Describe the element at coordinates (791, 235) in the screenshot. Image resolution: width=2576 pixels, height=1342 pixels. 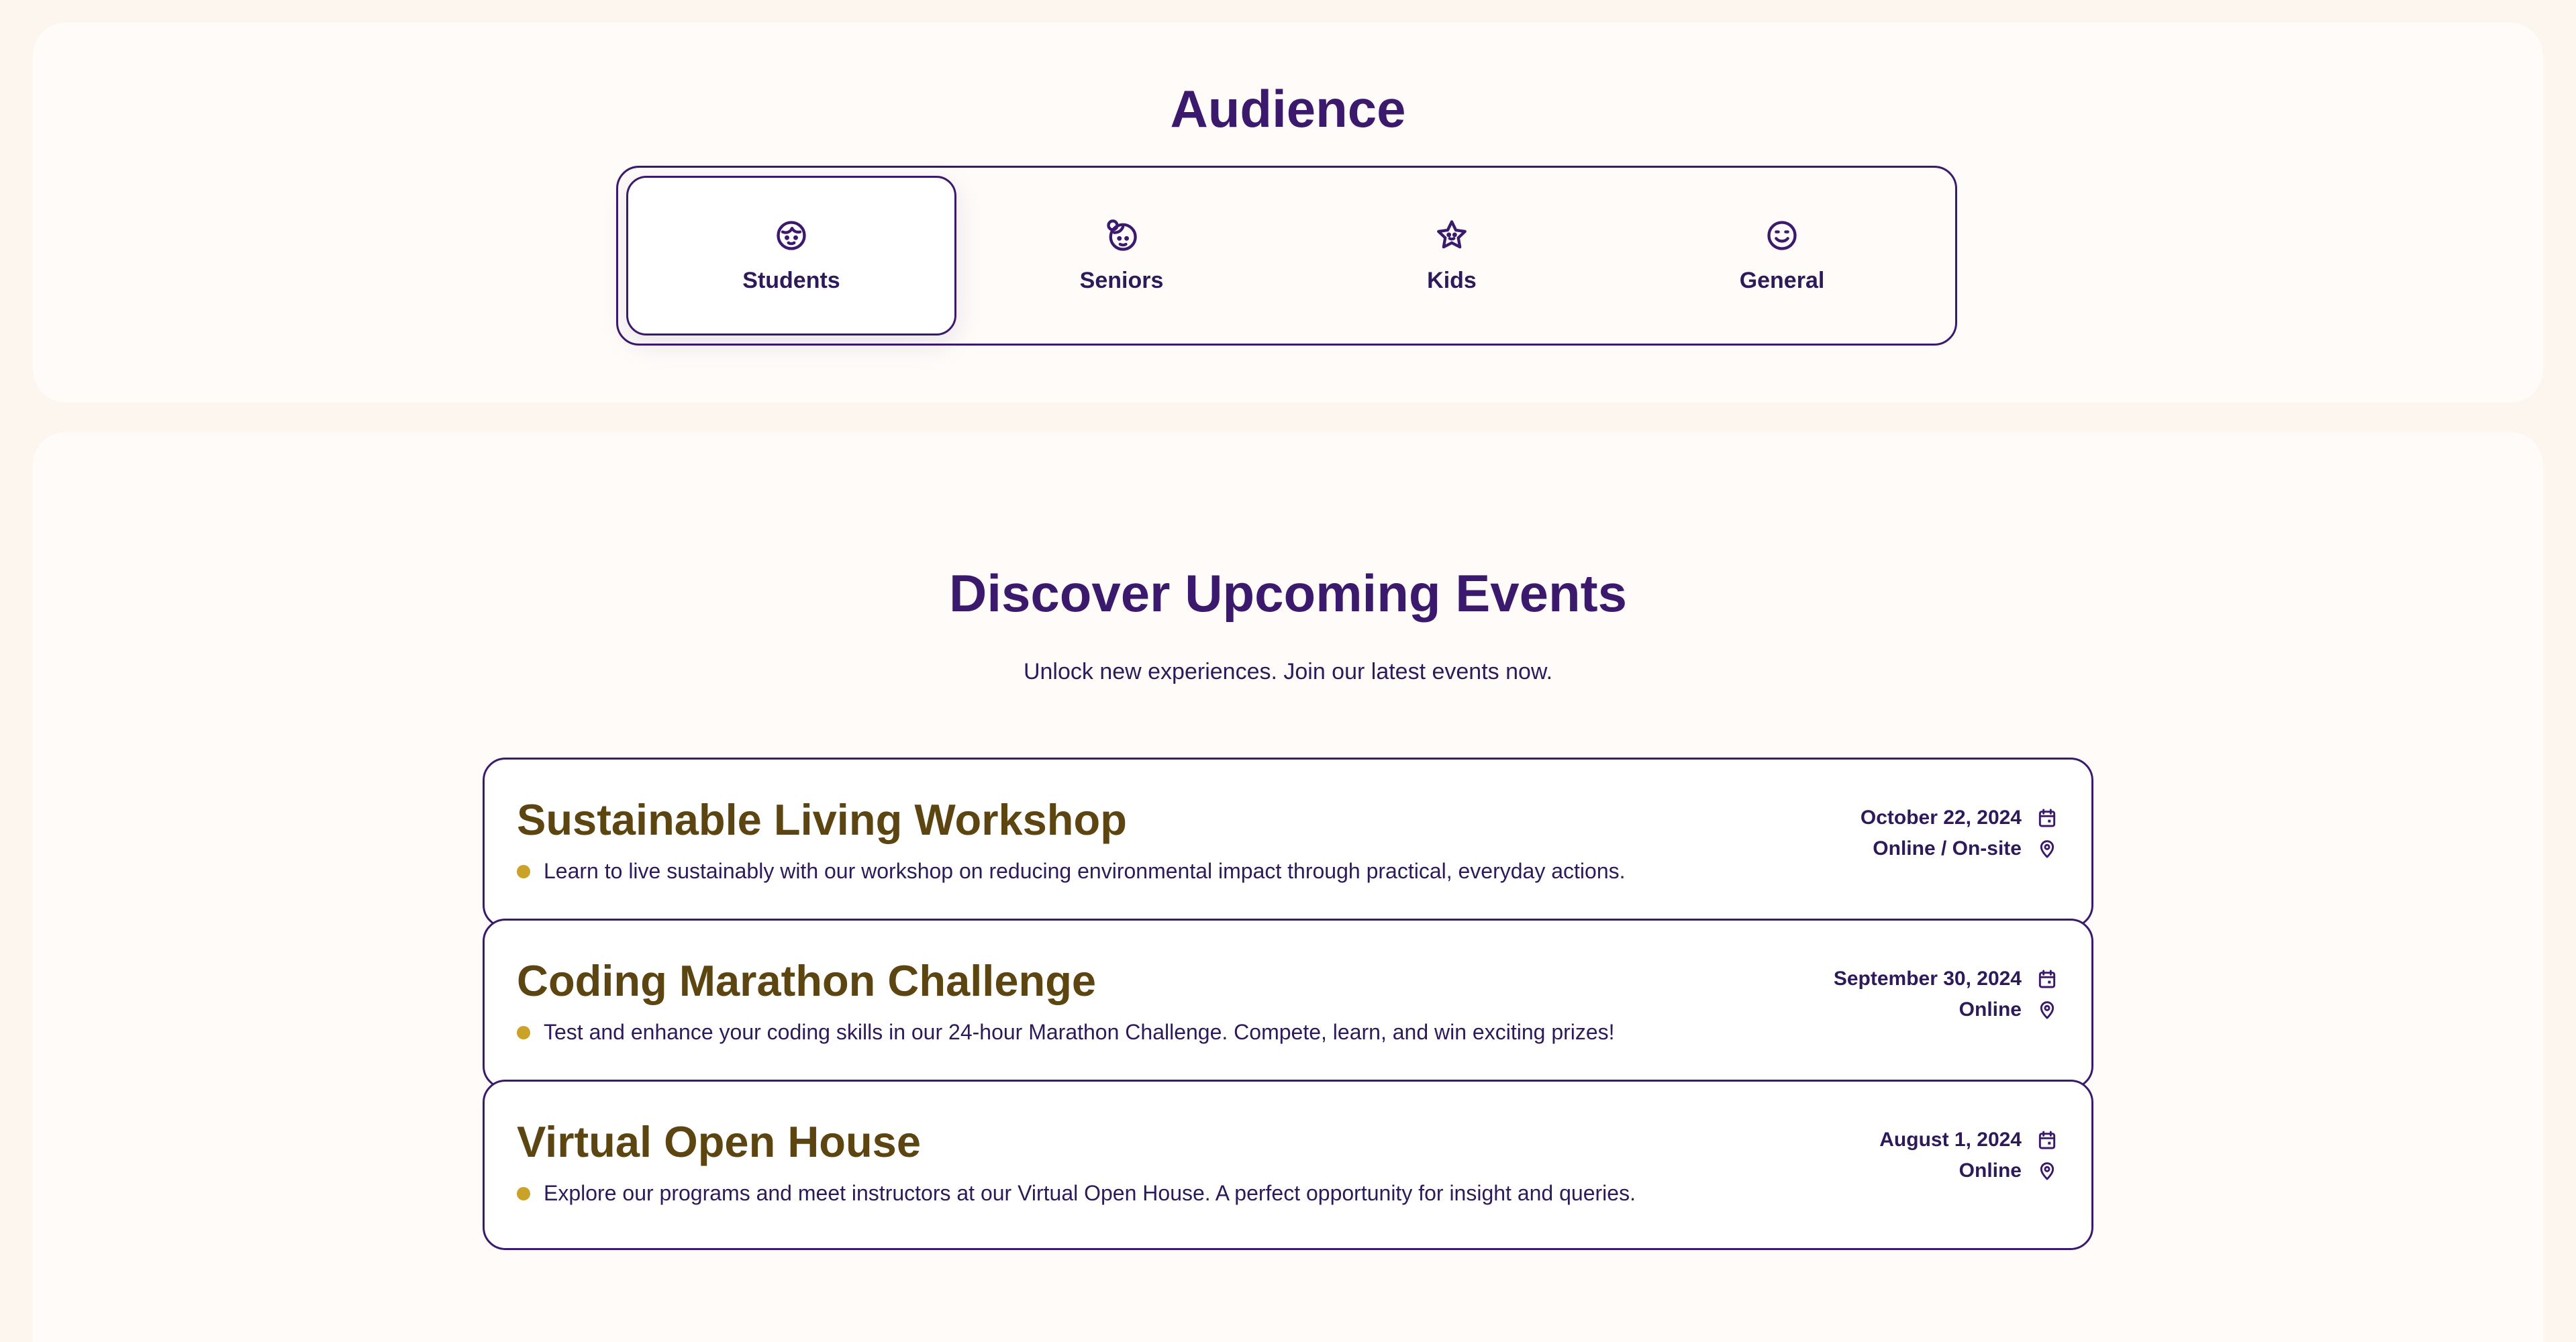
I see `student-face-icon` at that location.